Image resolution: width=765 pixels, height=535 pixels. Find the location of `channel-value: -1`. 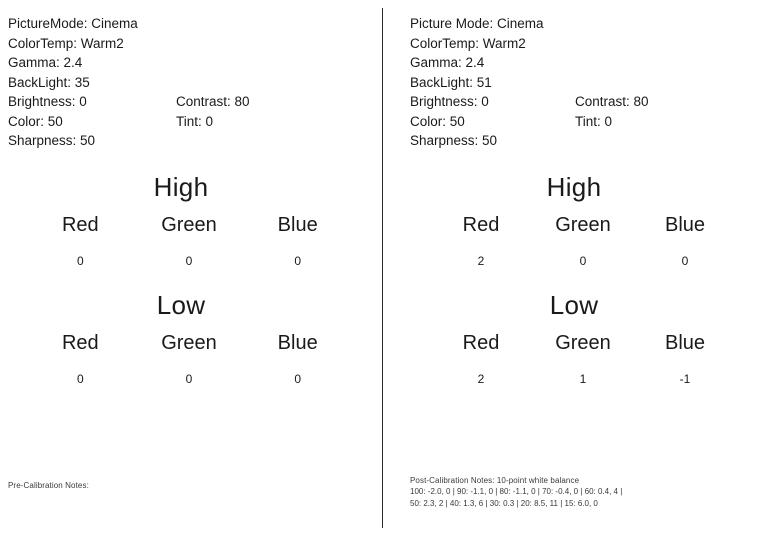

channel-value: -1 is located at coordinates (685, 378).